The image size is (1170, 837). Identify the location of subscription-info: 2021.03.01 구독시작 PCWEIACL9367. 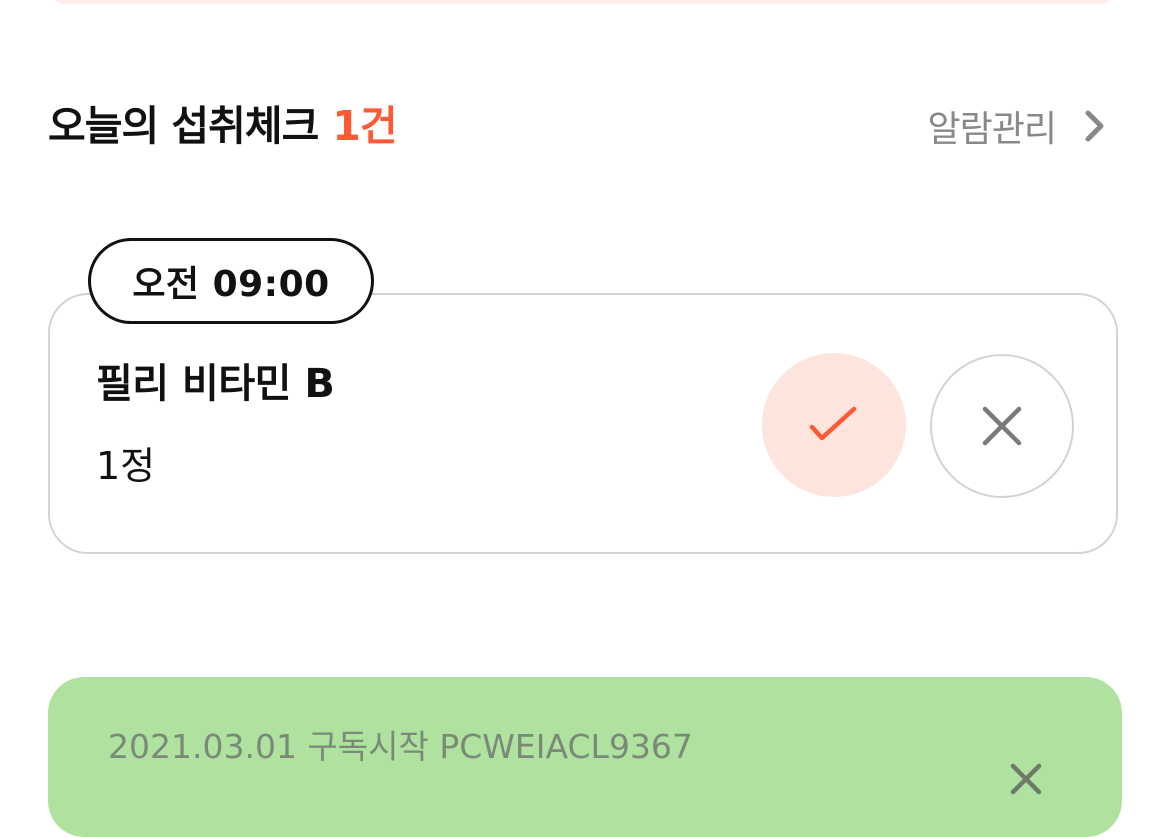
(400, 746).